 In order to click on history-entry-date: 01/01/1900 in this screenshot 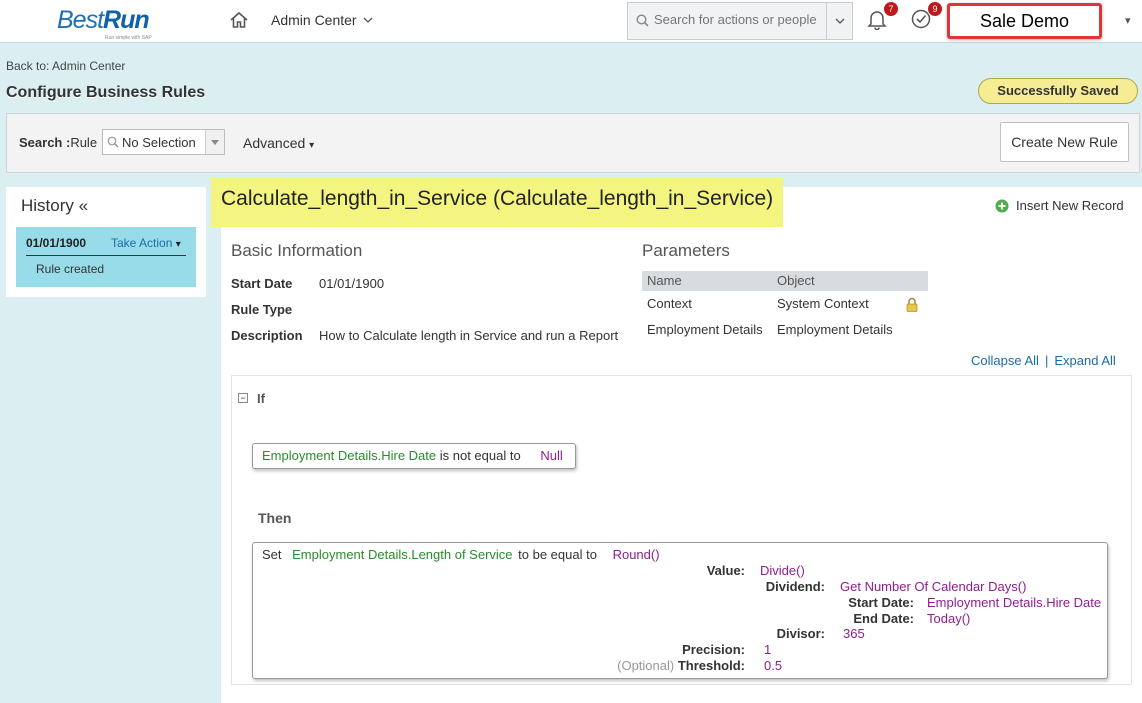, I will do `click(56, 243)`.